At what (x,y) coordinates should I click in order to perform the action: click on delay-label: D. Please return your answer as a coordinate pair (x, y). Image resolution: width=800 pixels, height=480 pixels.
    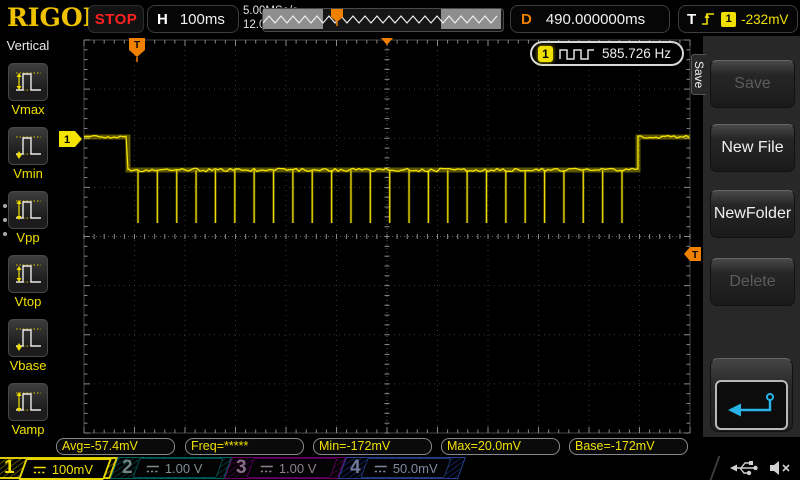
    Looking at the image, I should click on (526, 19).